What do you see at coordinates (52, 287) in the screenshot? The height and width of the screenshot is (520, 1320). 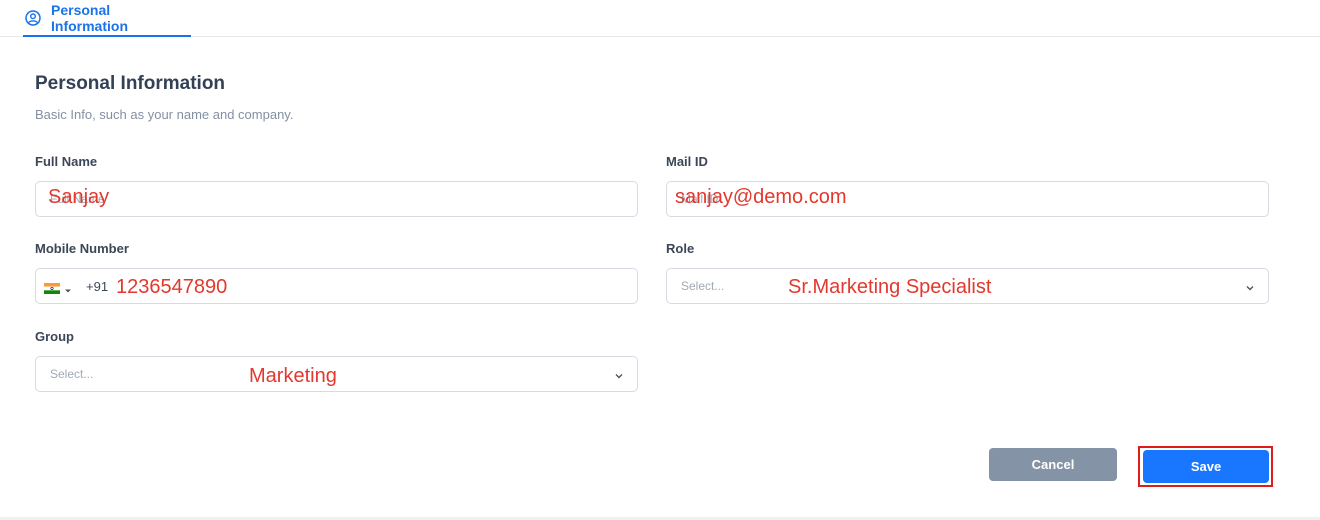 I see `india-flag-icon` at bounding box center [52, 287].